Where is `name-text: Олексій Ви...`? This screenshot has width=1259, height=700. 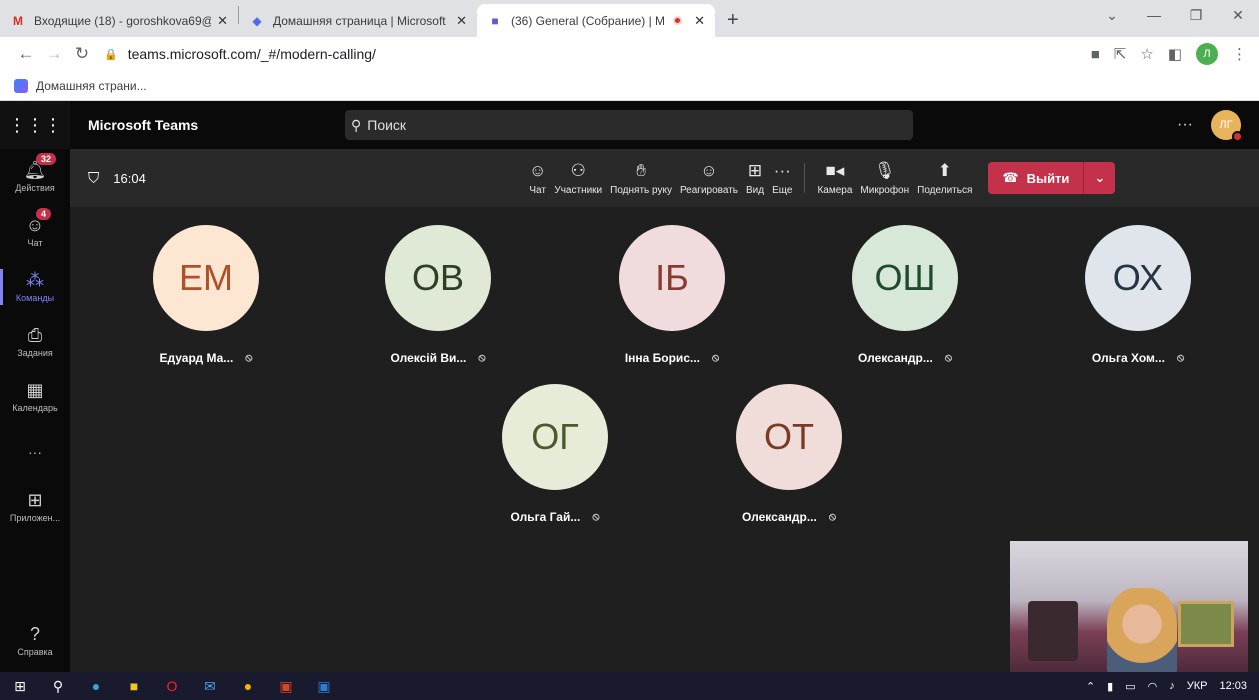
name-text: Олексій Ви... is located at coordinates (428, 358).